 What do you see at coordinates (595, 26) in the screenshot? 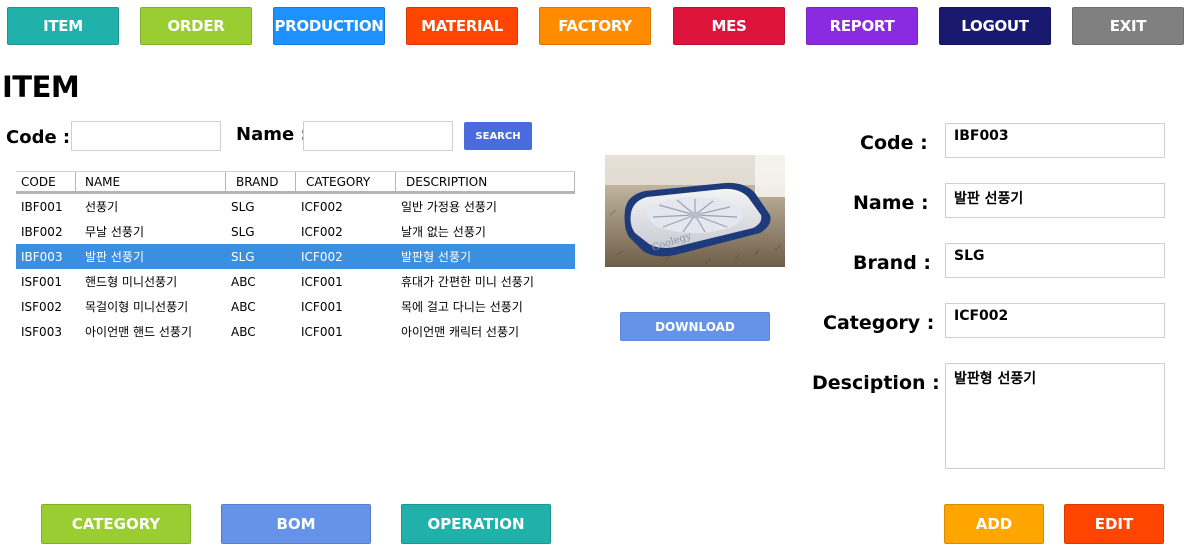
I see `nav-factory-button: FACTORY` at bounding box center [595, 26].